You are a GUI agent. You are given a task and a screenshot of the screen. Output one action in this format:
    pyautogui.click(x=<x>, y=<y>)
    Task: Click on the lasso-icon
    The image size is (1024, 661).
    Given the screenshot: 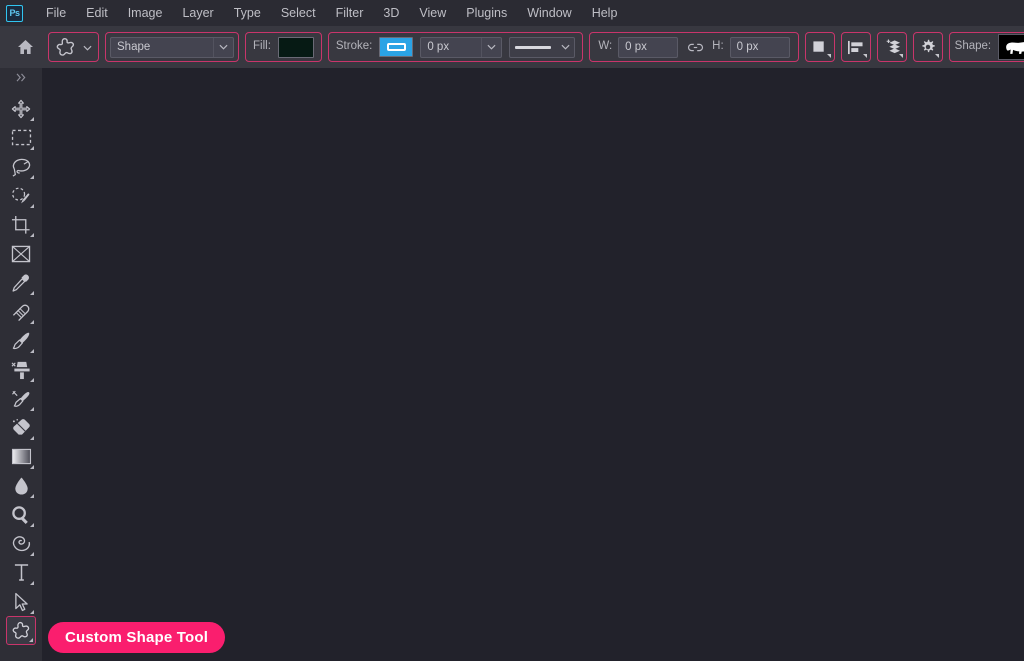 What is the action you would take?
    pyautogui.click(x=21, y=167)
    